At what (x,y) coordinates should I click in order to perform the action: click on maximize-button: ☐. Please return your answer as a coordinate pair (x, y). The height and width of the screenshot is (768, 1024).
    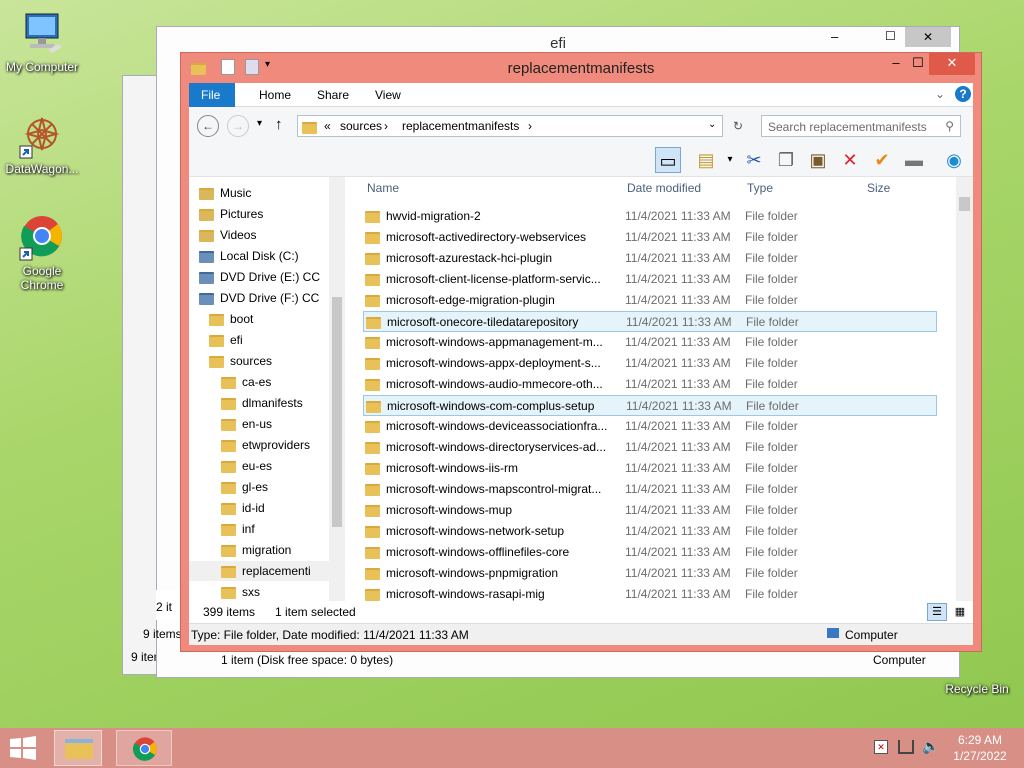
    Looking at the image, I should click on (890, 36).